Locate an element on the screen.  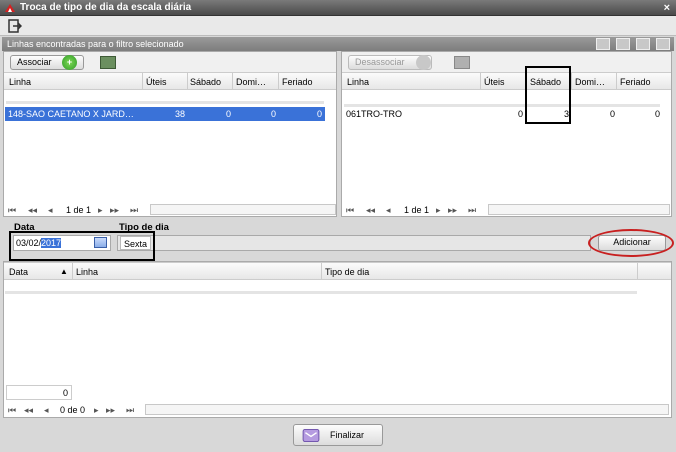
bottom-pager: ⏮ ◂◂ ◂ 0 de 0 ▸ ▸▸ ⏭ is located at coordinates (76, 410).